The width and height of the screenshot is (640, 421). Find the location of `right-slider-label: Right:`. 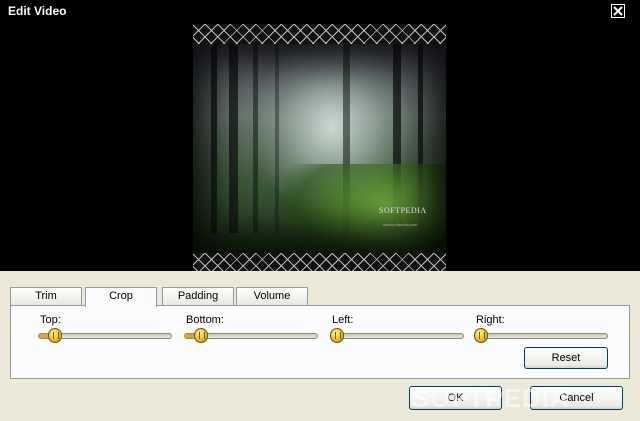

right-slider-label: Right: is located at coordinates (490, 320).